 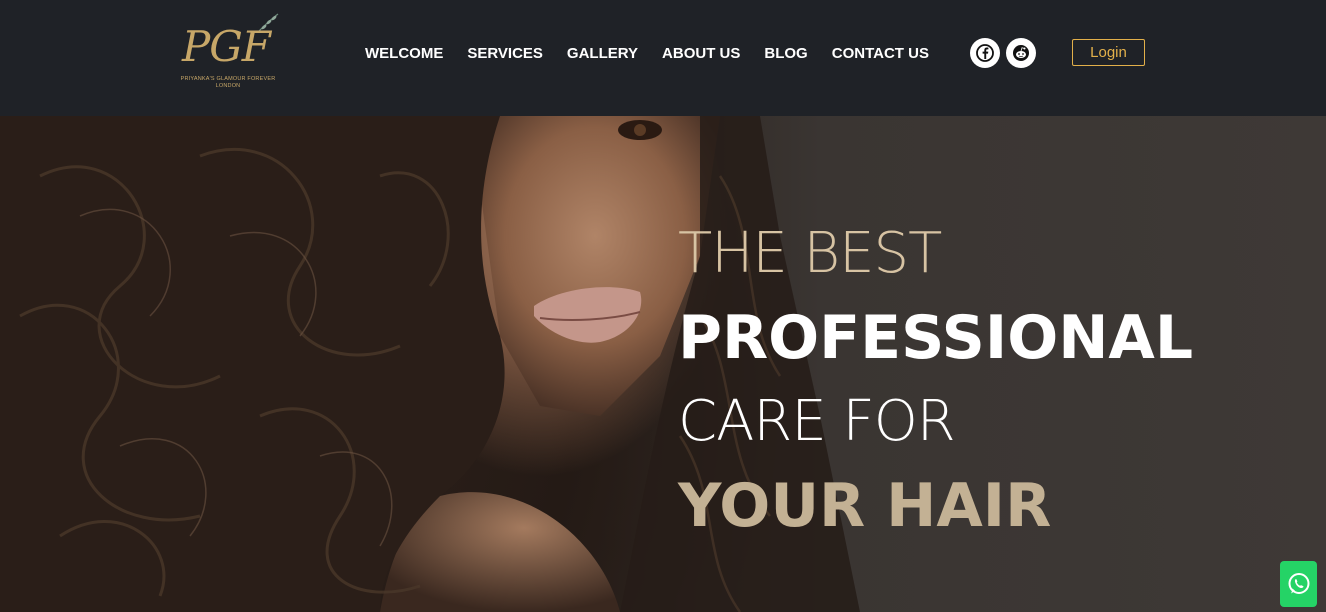 I want to click on nav-item-blog: BLOG, so click(x=785, y=54).